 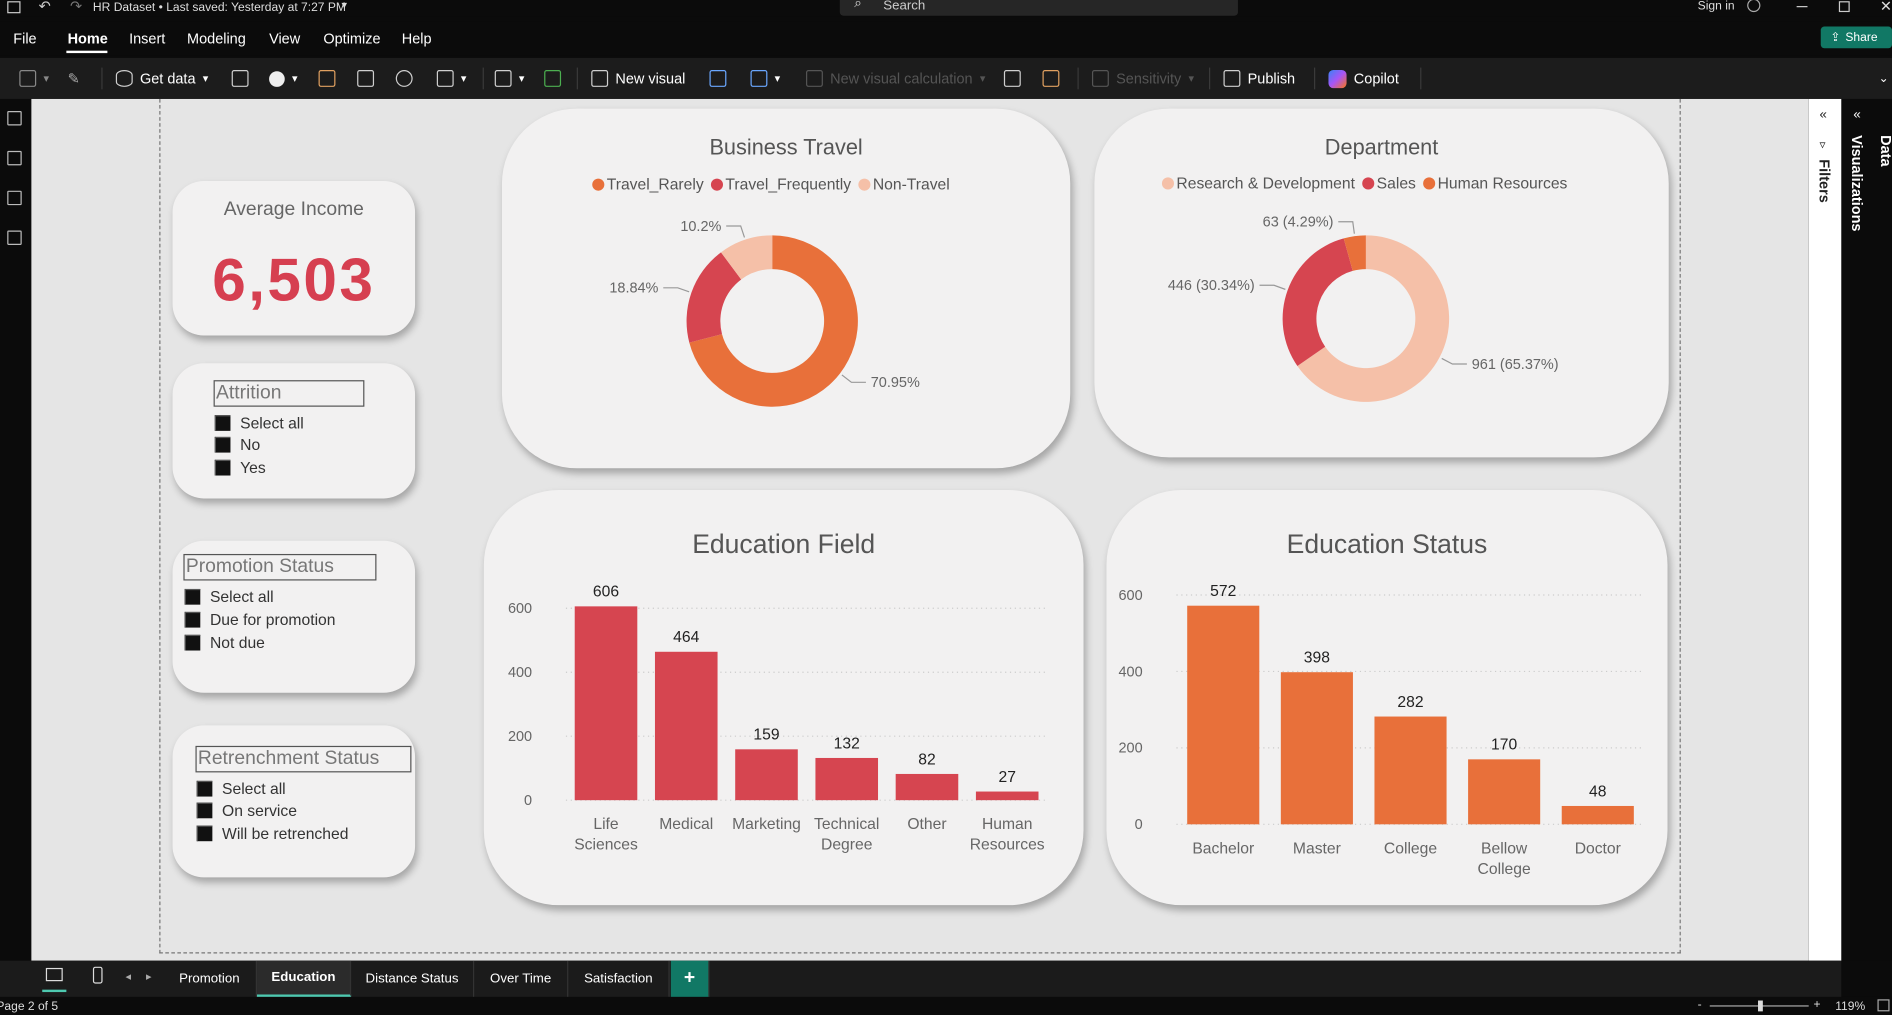 What do you see at coordinates (1142, 78) in the screenshot?
I see `sensitivity-button: Sensitivity ▾` at bounding box center [1142, 78].